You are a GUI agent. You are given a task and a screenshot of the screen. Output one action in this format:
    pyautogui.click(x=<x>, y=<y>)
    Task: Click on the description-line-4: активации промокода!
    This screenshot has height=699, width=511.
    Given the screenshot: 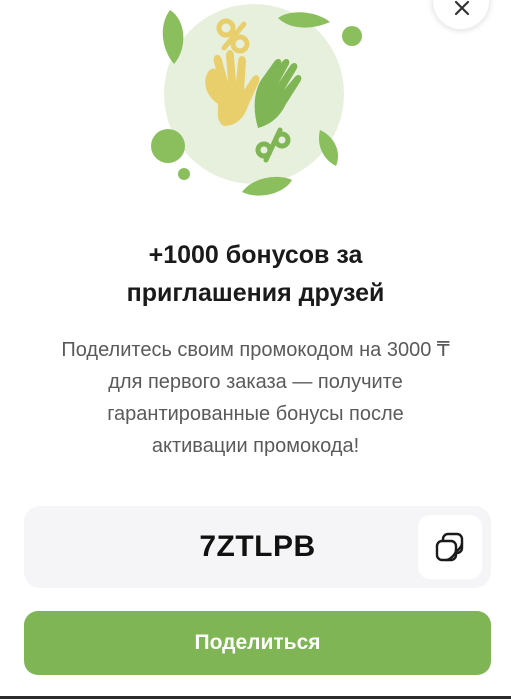 What is the action you would take?
    pyautogui.click(x=255, y=446)
    